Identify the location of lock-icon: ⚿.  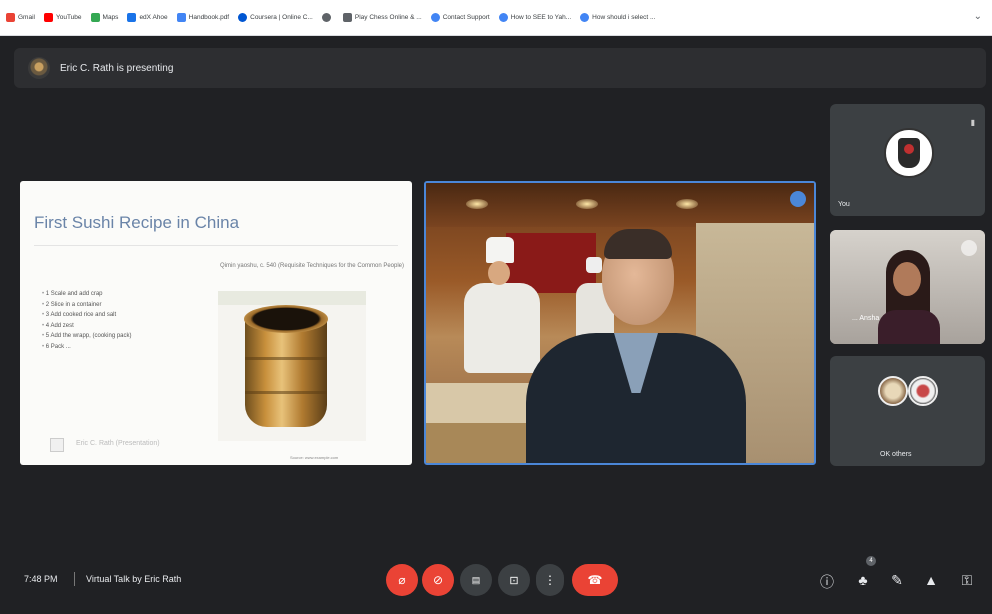
(967, 580).